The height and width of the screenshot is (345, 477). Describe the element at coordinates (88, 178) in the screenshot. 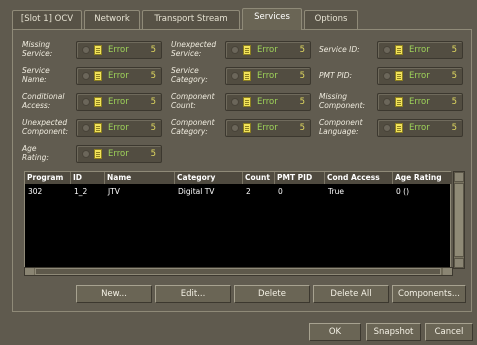

I see `column-header-id: ID` at that location.